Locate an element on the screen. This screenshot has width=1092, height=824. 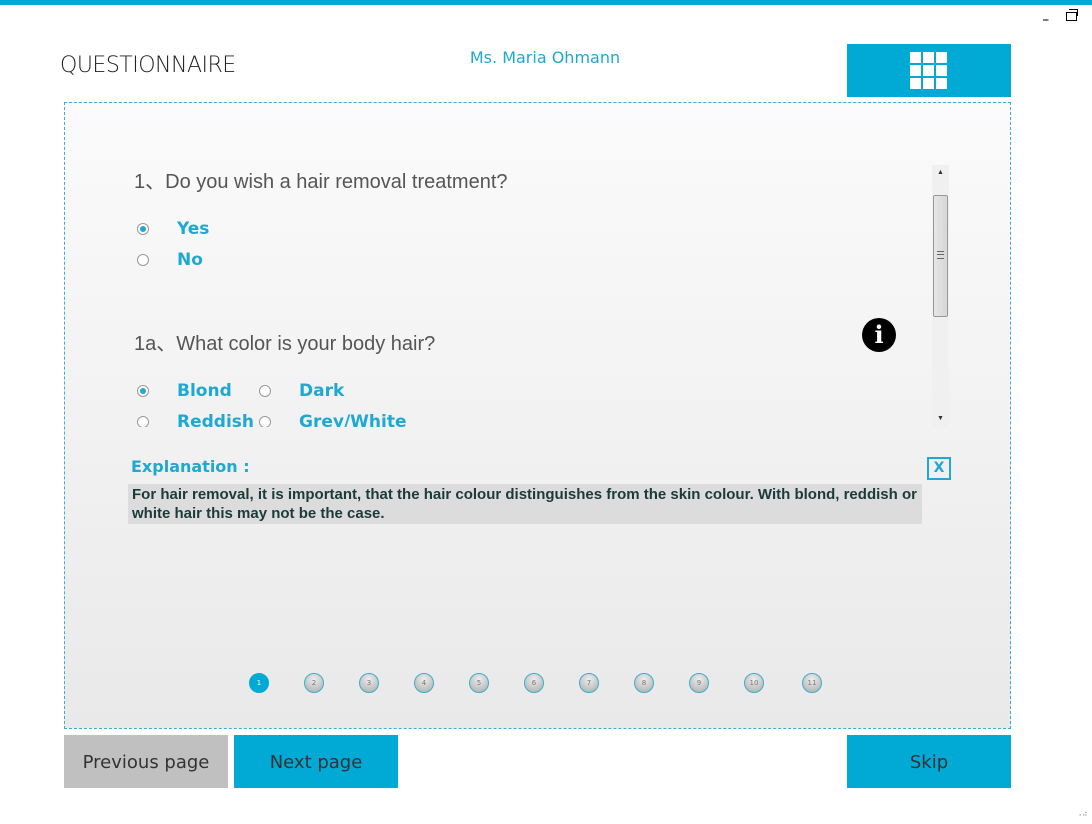
radio-label: Blond is located at coordinates (204, 391).